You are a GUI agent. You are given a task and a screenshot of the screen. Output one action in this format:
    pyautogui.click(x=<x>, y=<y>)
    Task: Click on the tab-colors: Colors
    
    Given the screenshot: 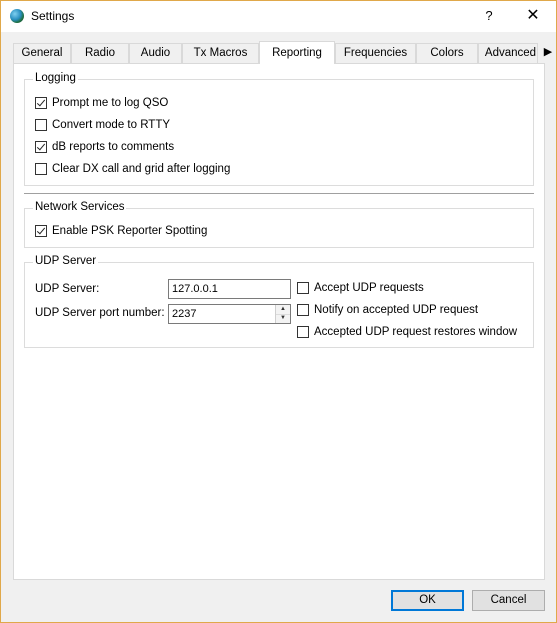 What is the action you would take?
    pyautogui.click(x=447, y=53)
    